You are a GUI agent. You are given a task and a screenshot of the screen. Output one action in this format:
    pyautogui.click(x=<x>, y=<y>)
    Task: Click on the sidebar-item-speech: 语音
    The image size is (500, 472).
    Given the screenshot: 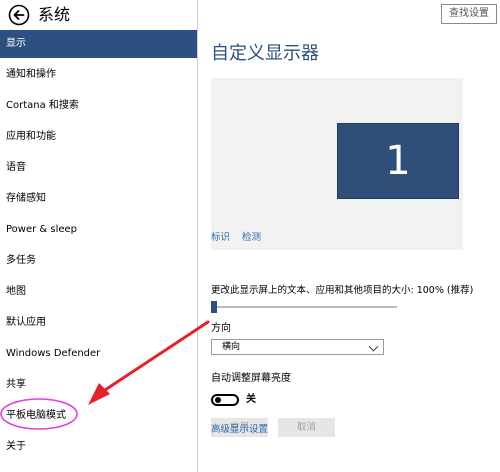 What is the action you would take?
    pyautogui.click(x=98, y=168)
    